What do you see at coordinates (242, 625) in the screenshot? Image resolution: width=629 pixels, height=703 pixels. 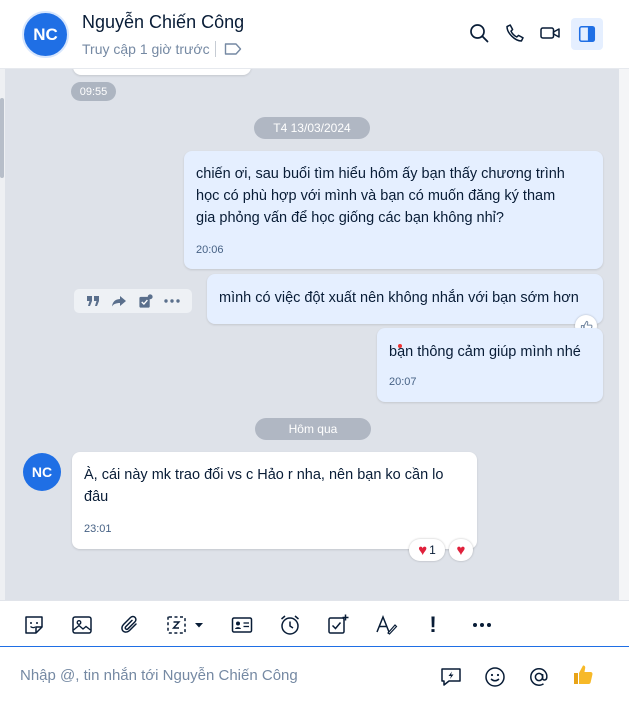 I see `contact-card-icon` at bounding box center [242, 625].